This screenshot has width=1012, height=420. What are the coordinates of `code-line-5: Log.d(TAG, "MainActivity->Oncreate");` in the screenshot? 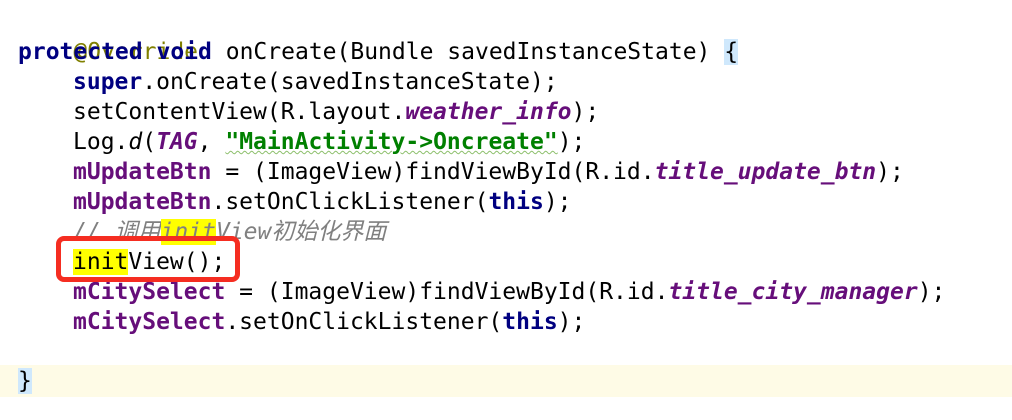 It's located at (301, 142).